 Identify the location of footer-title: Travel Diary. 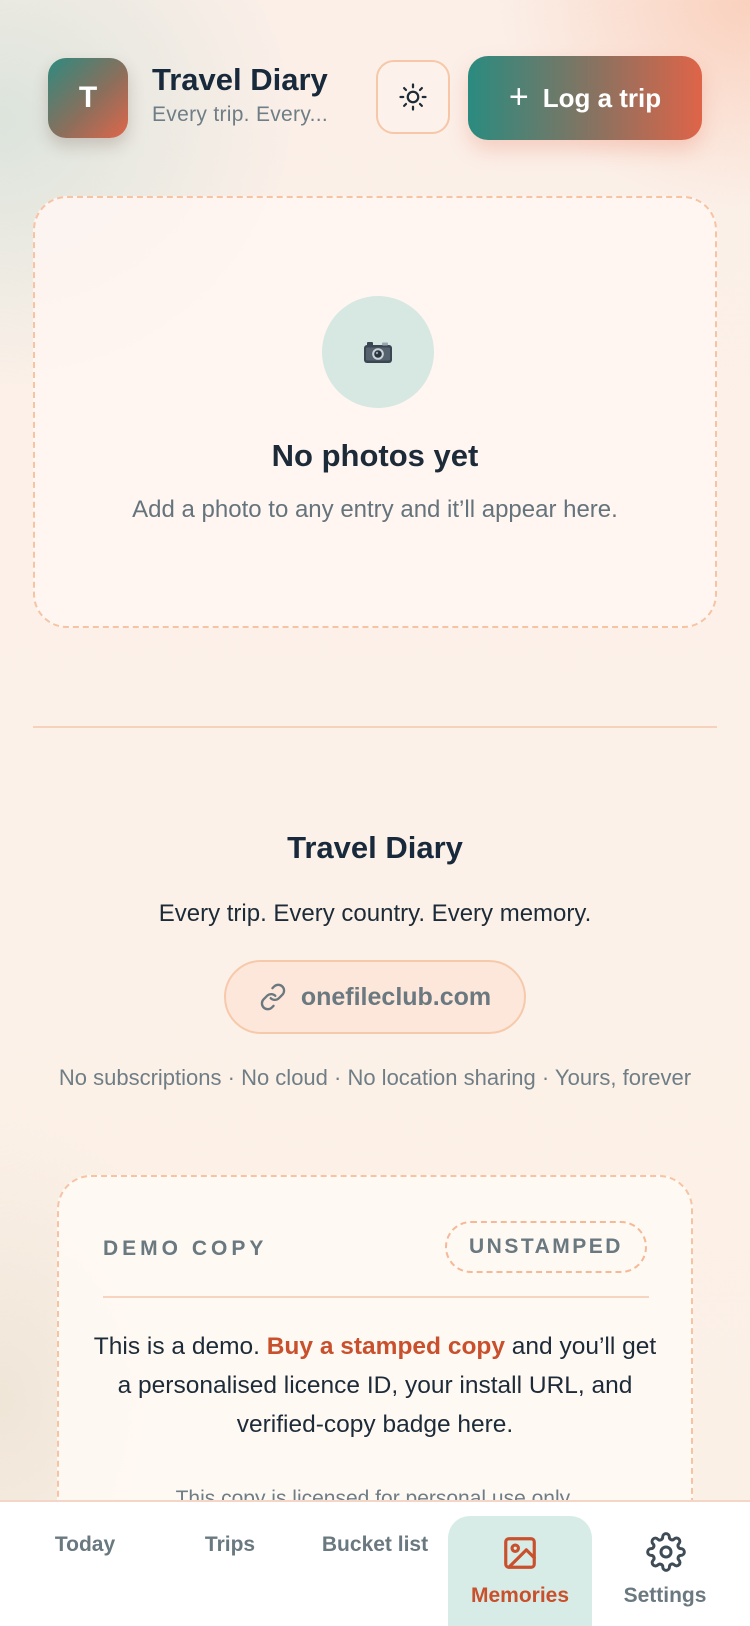
(375, 847).